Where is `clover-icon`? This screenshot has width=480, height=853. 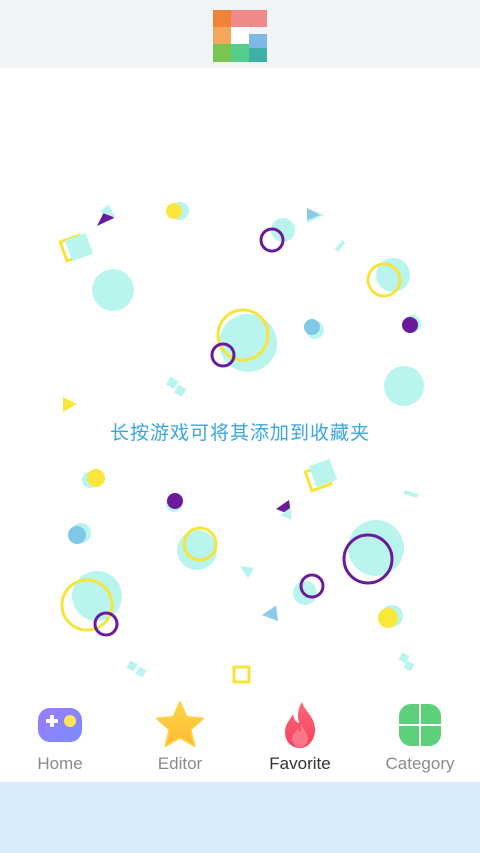 clover-icon is located at coordinates (420, 725).